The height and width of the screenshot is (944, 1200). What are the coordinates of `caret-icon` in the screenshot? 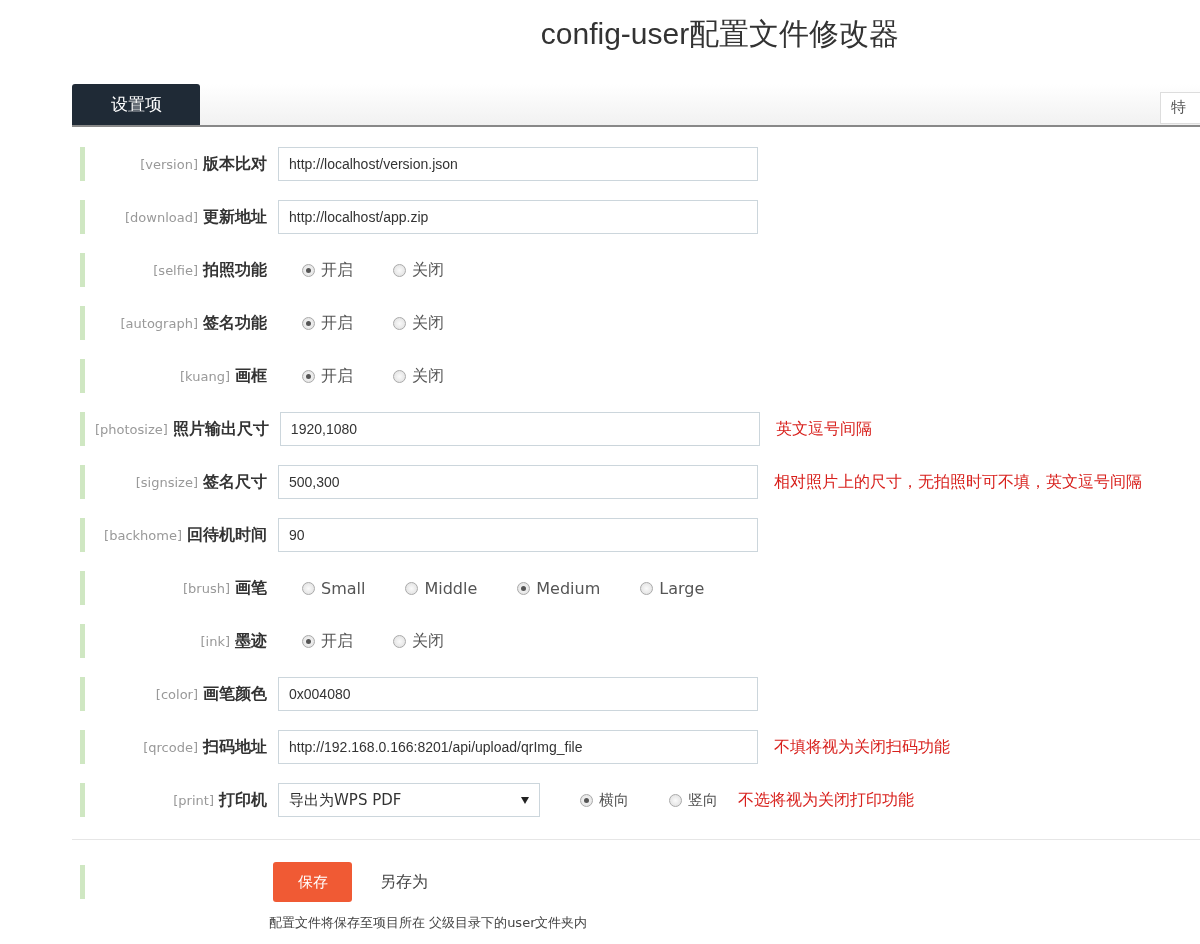 It's located at (525, 800).